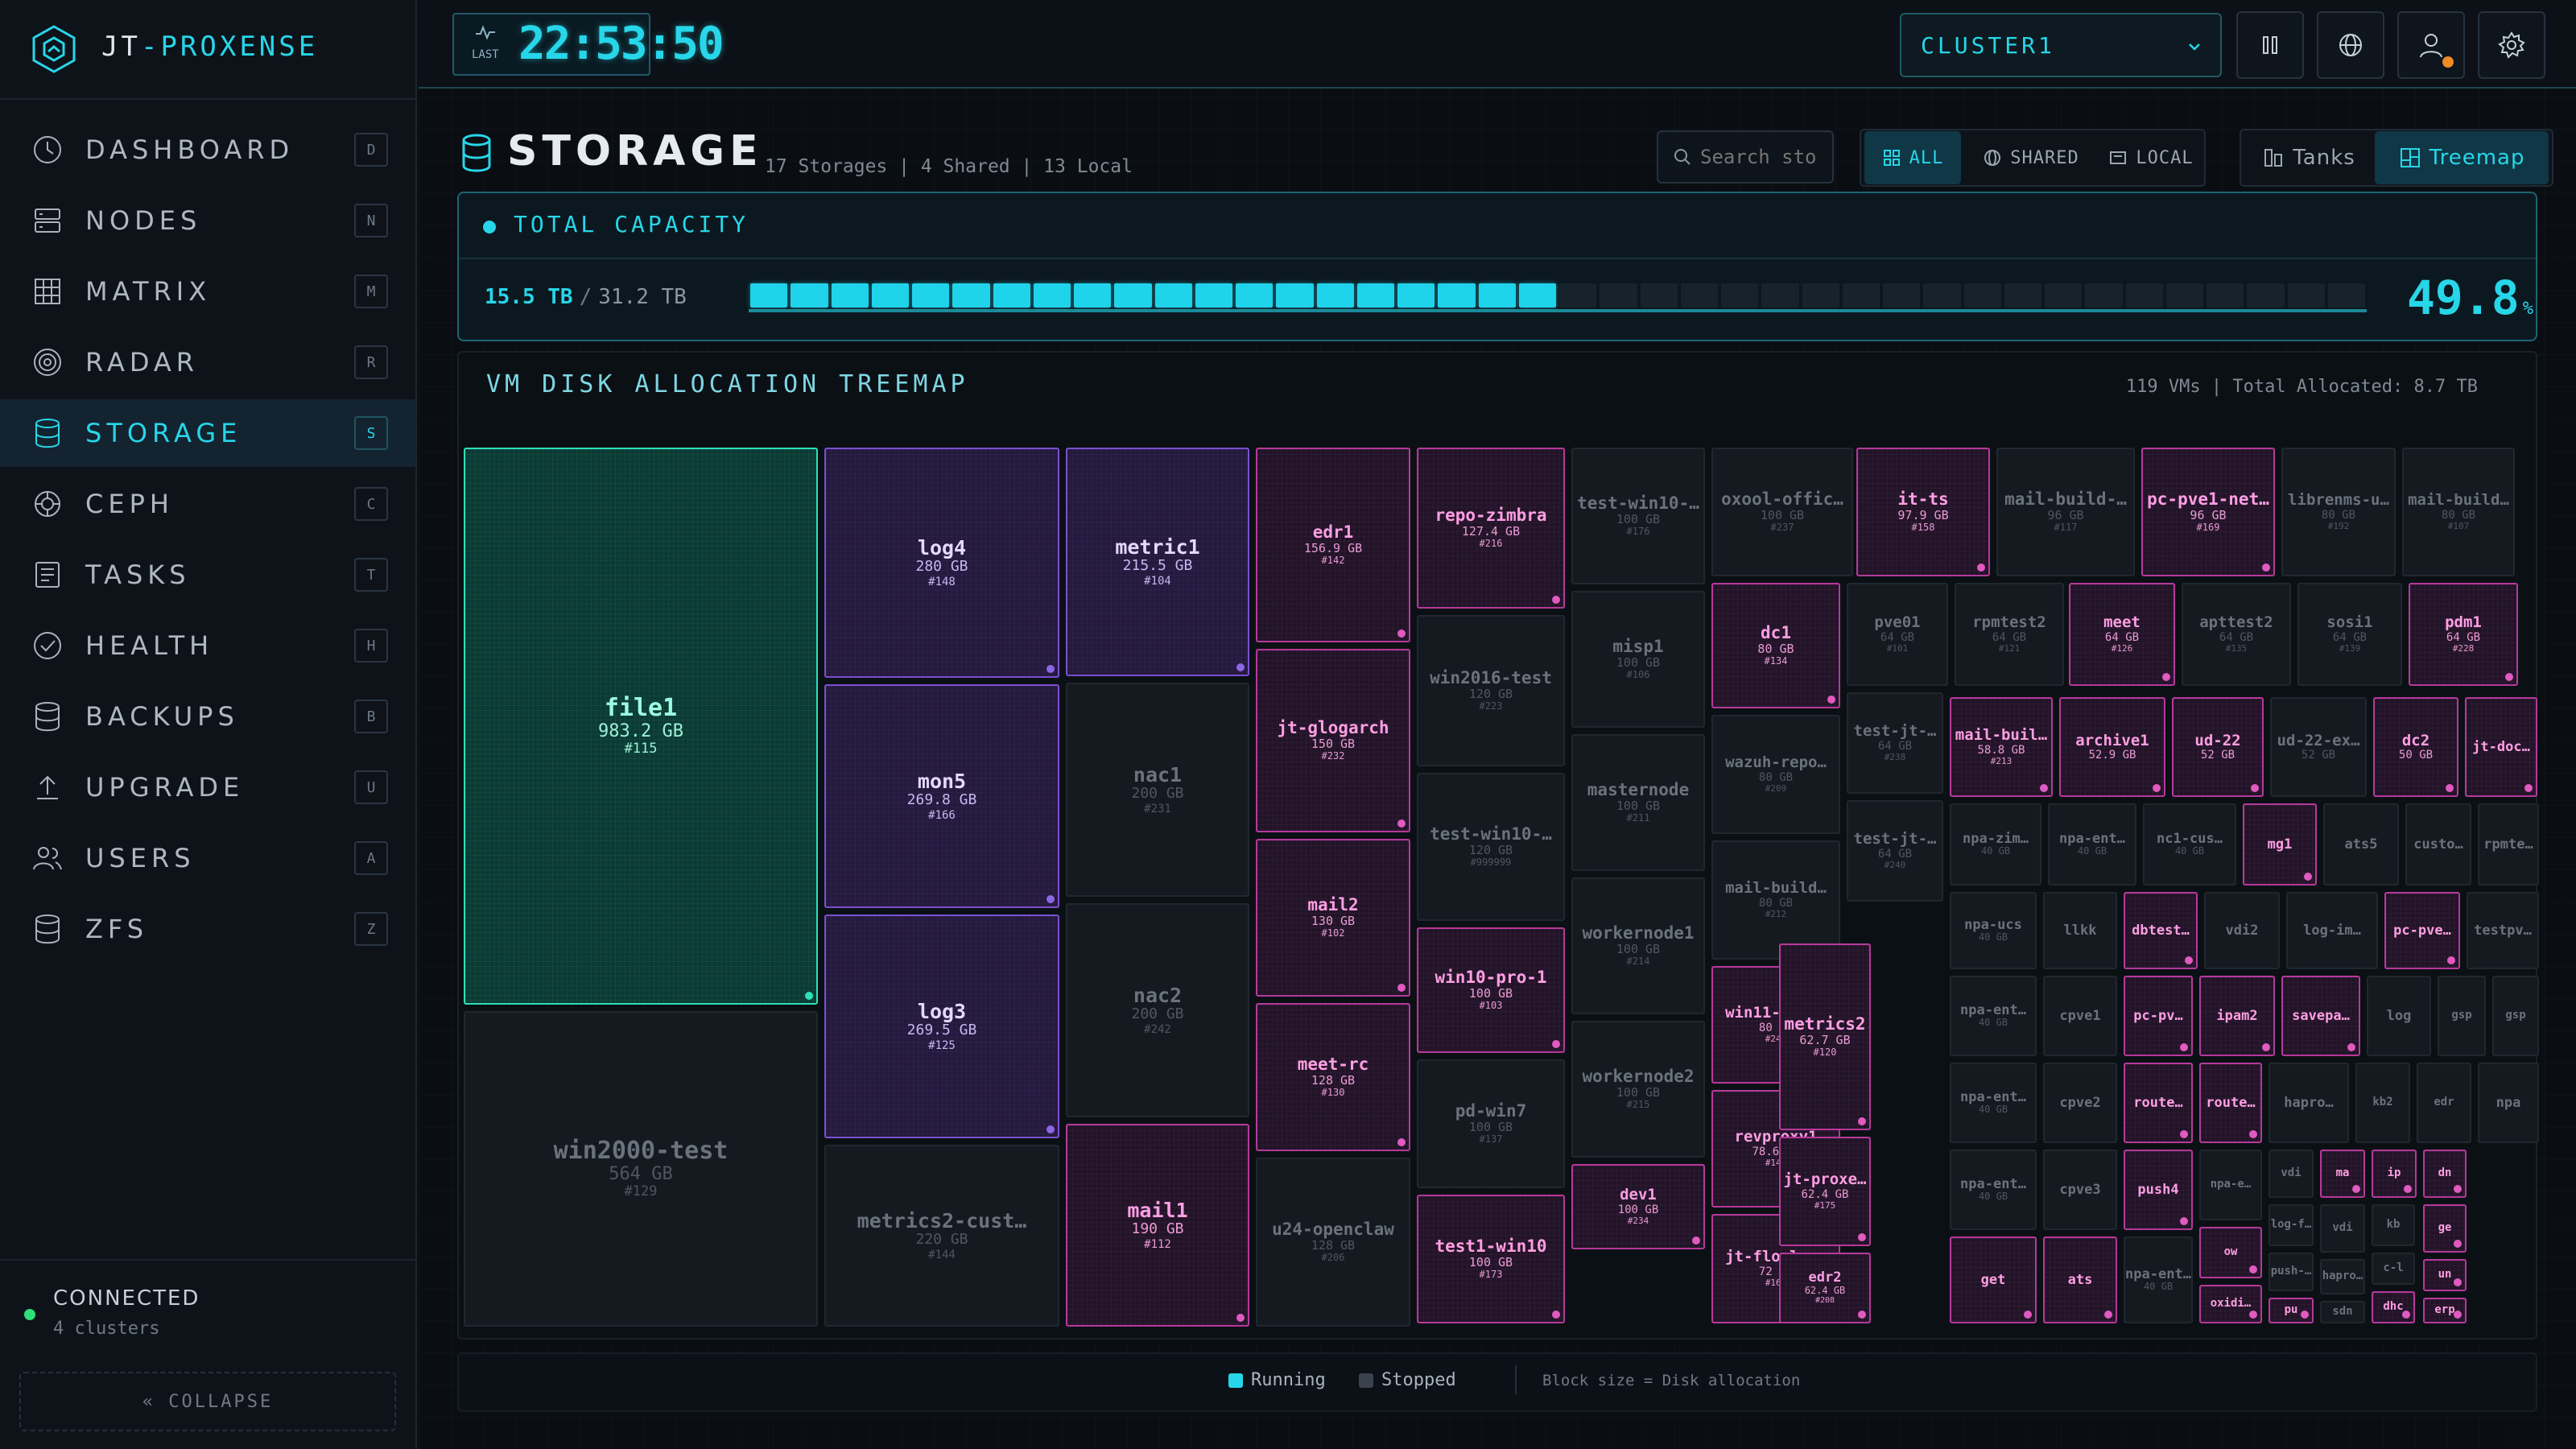  What do you see at coordinates (1775, 645) in the screenshot?
I see `vm-tile: dc1 80 GB #134` at bounding box center [1775, 645].